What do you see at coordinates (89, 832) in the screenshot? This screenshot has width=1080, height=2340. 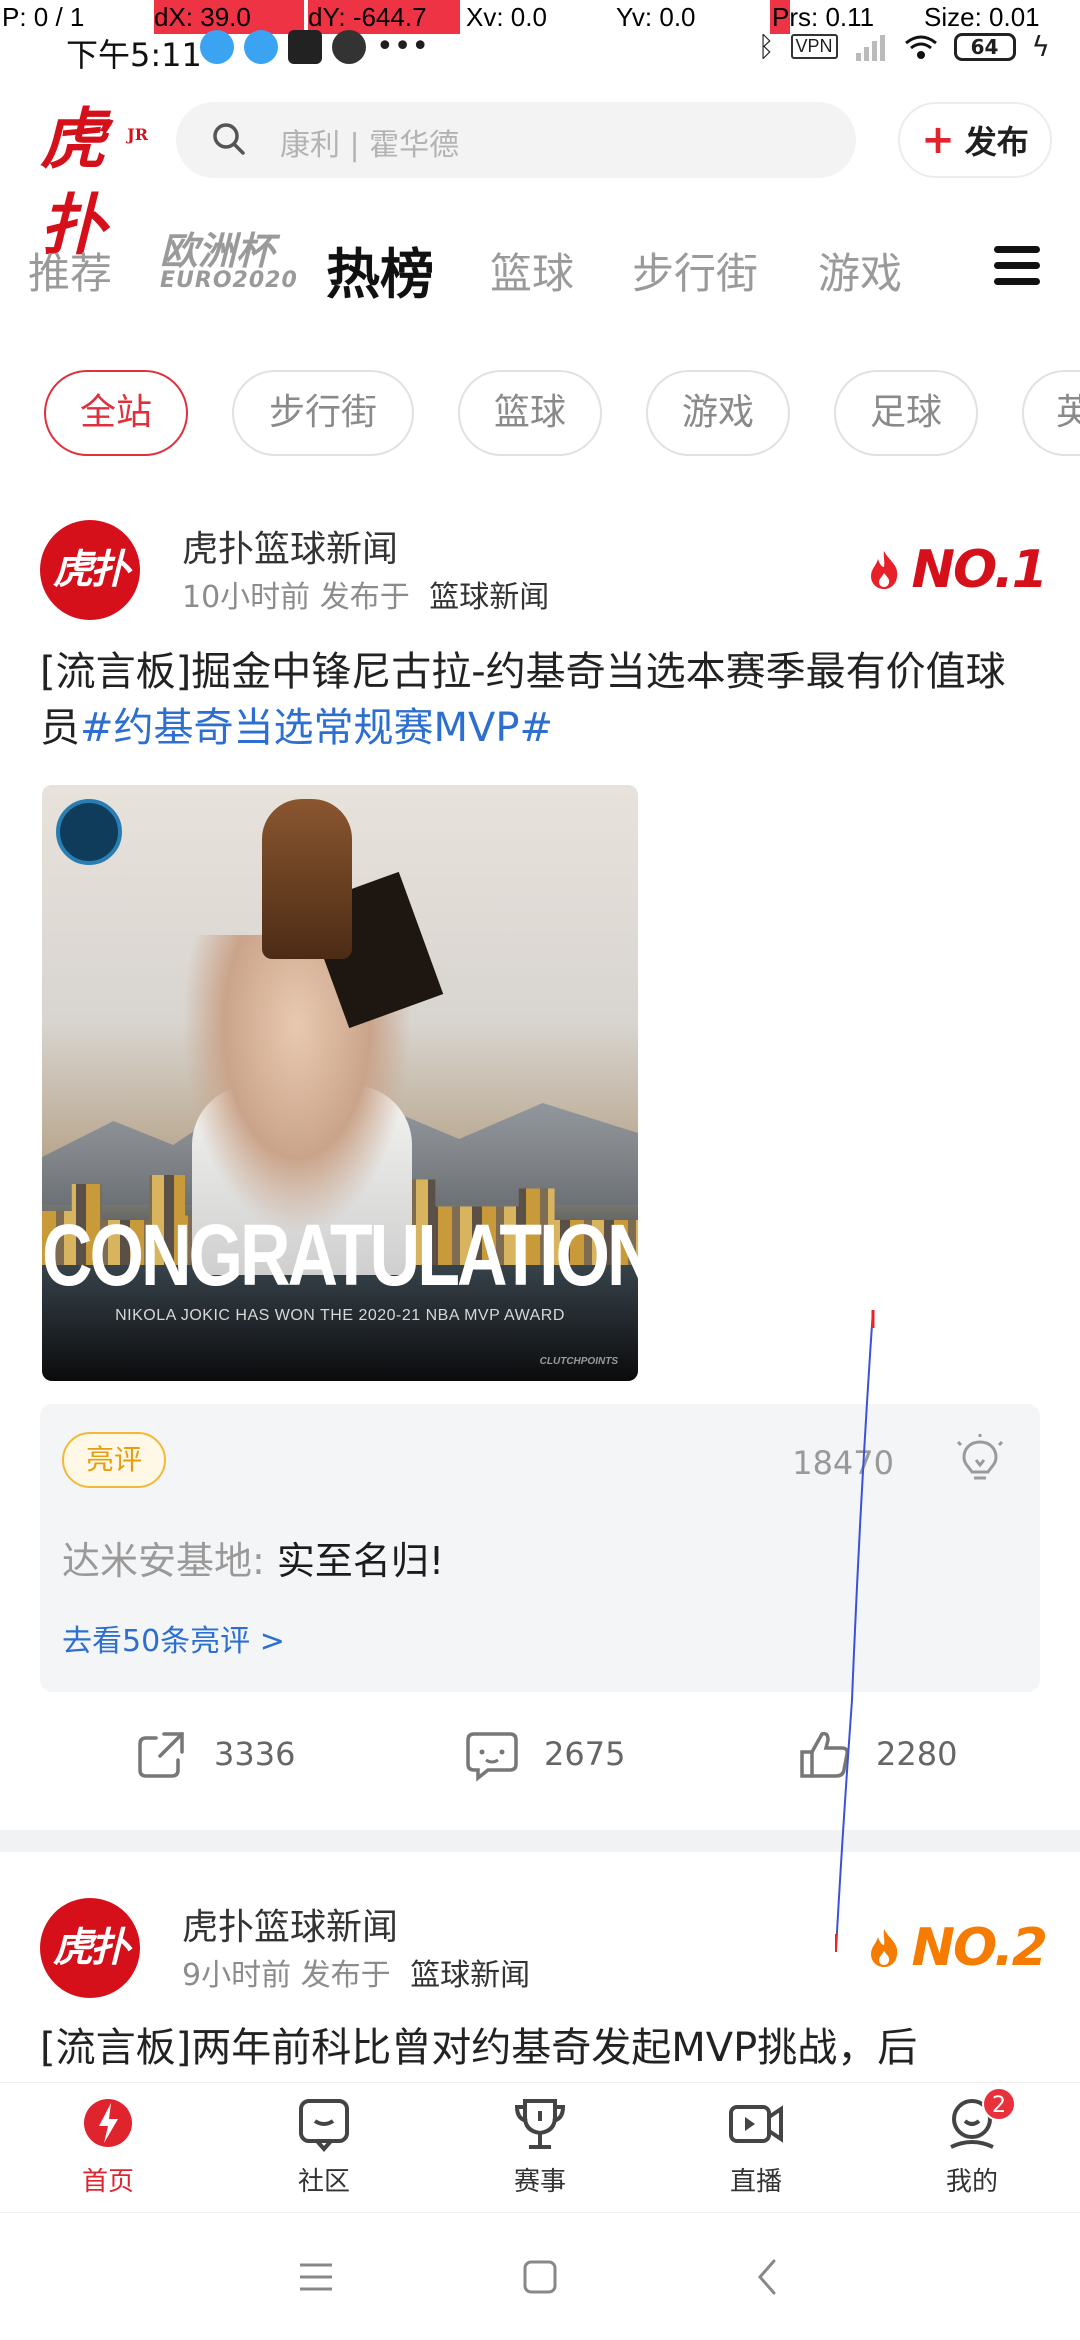 I see `team-badge-icon` at bounding box center [89, 832].